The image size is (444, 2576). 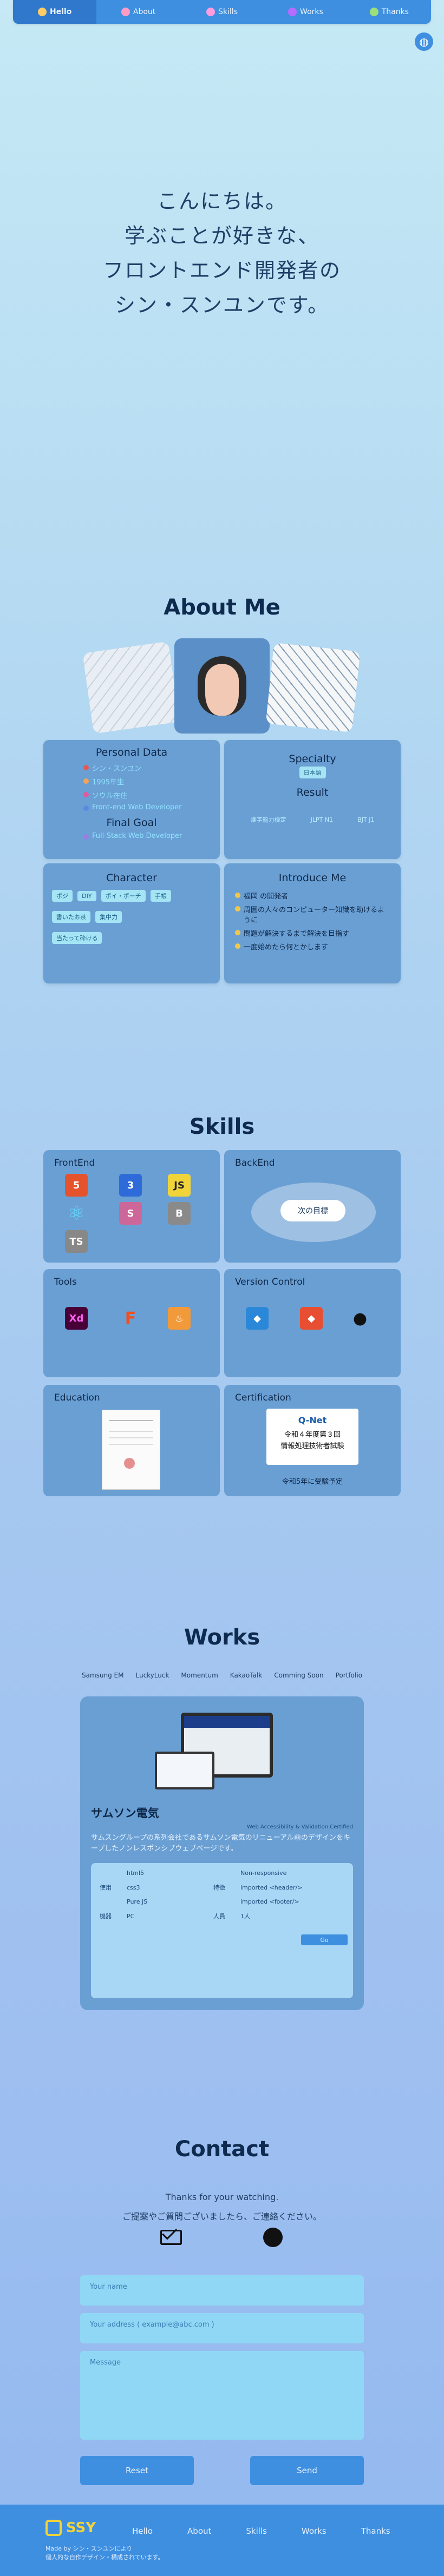 I want to click on personal-data-title: Personal Data, so click(x=132, y=752).